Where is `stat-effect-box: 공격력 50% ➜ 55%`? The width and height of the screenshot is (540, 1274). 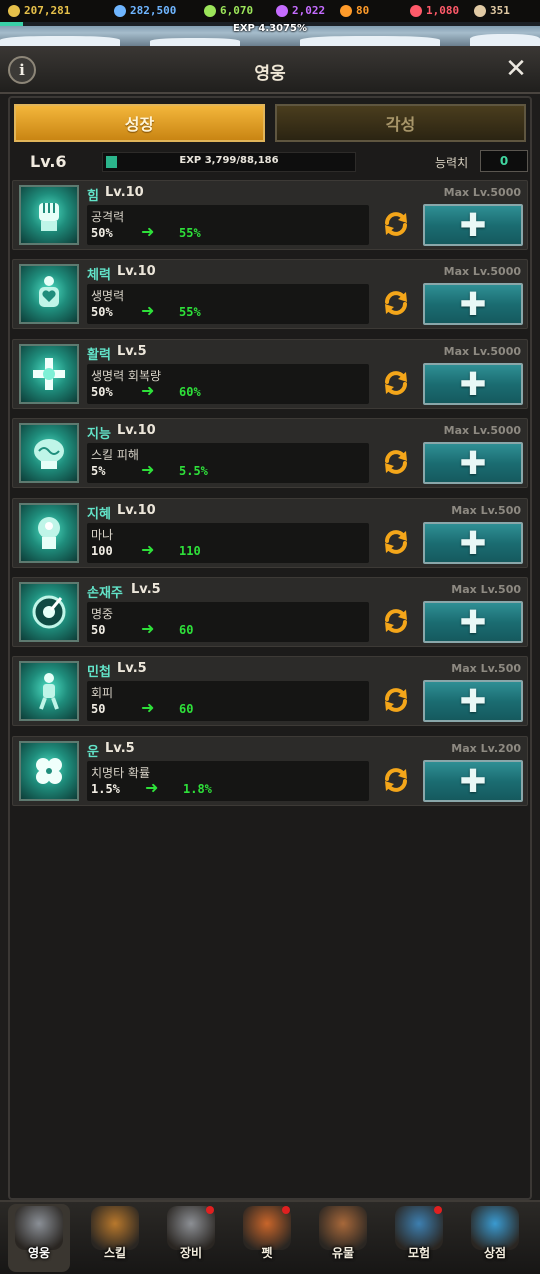 stat-effect-box: 공격력 50% ➜ 55% is located at coordinates (228, 225).